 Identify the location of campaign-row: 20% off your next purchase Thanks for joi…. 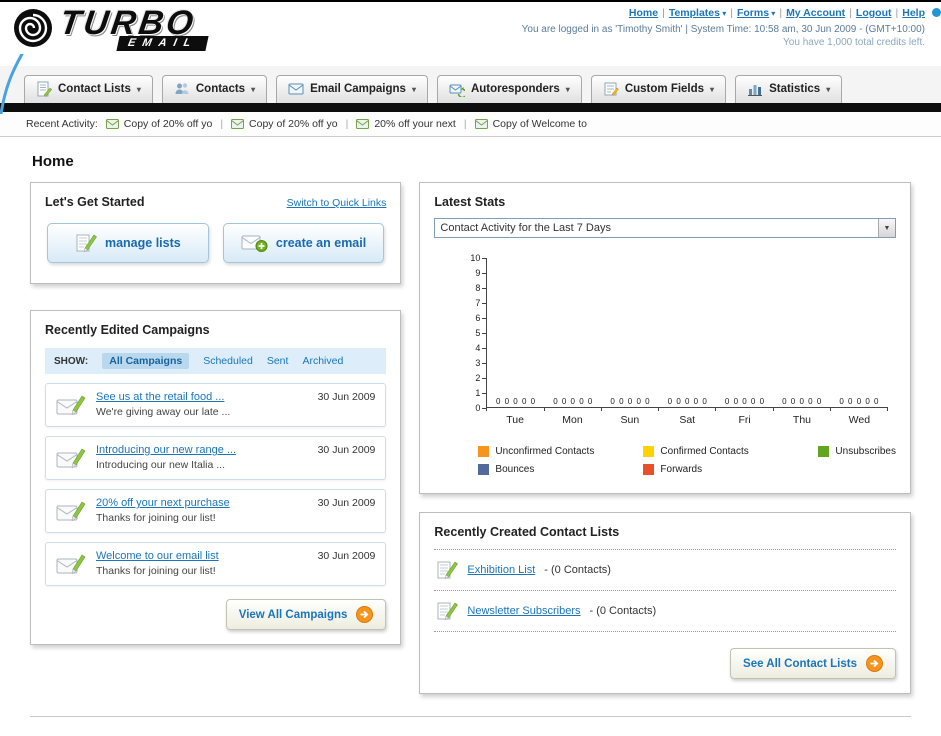
(216, 511).